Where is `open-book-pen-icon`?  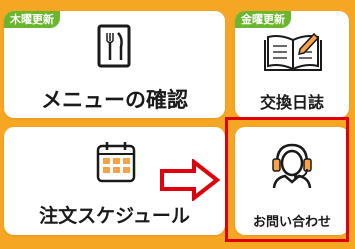
open-book-pen-icon is located at coordinates (293, 51).